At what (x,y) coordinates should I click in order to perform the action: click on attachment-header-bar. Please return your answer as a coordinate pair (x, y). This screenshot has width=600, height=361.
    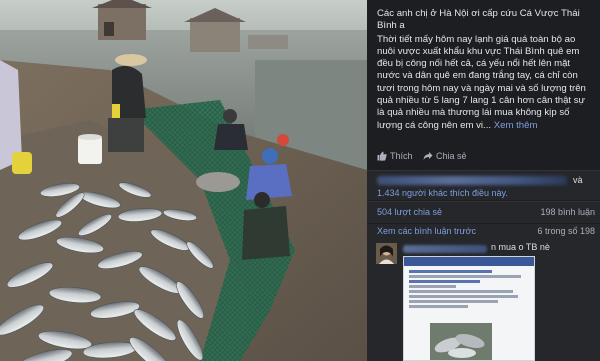
    Looking at the image, I should click on (469, 261).